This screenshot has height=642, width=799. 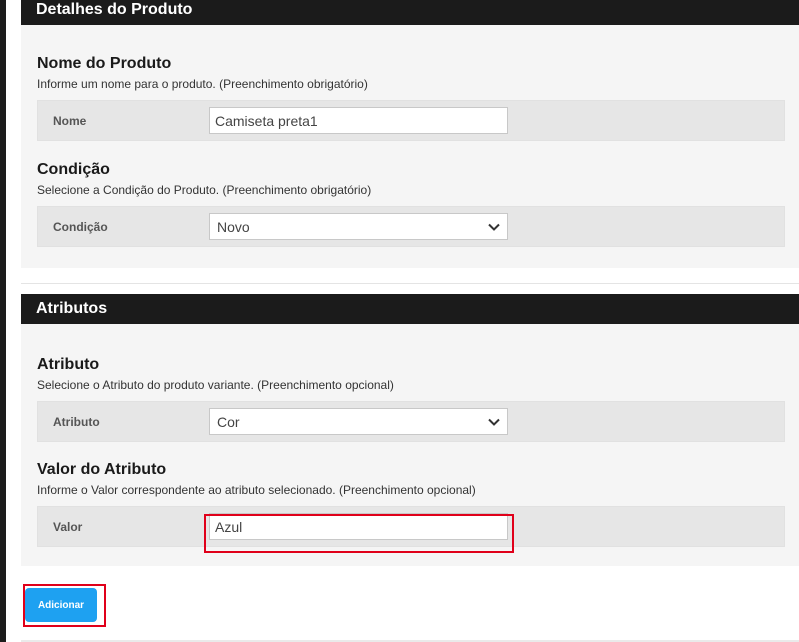 What do you see at coordinates (68, 526) in the screenshot?
I see `value-field-label: Valor` at bounding box center [68, 526].